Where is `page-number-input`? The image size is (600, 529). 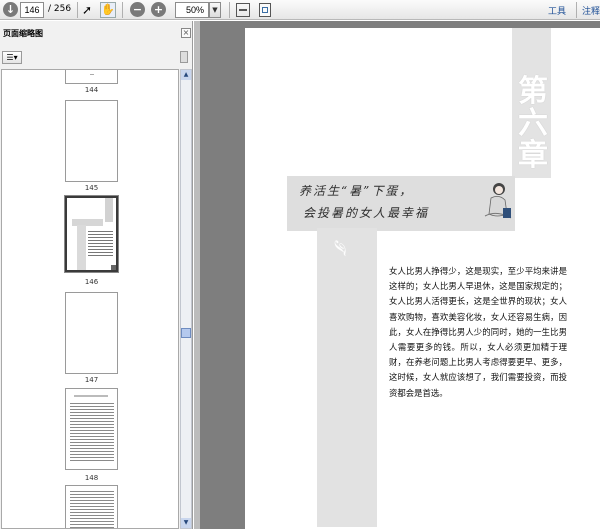
page-number-input is located at coordinates (32, 10).